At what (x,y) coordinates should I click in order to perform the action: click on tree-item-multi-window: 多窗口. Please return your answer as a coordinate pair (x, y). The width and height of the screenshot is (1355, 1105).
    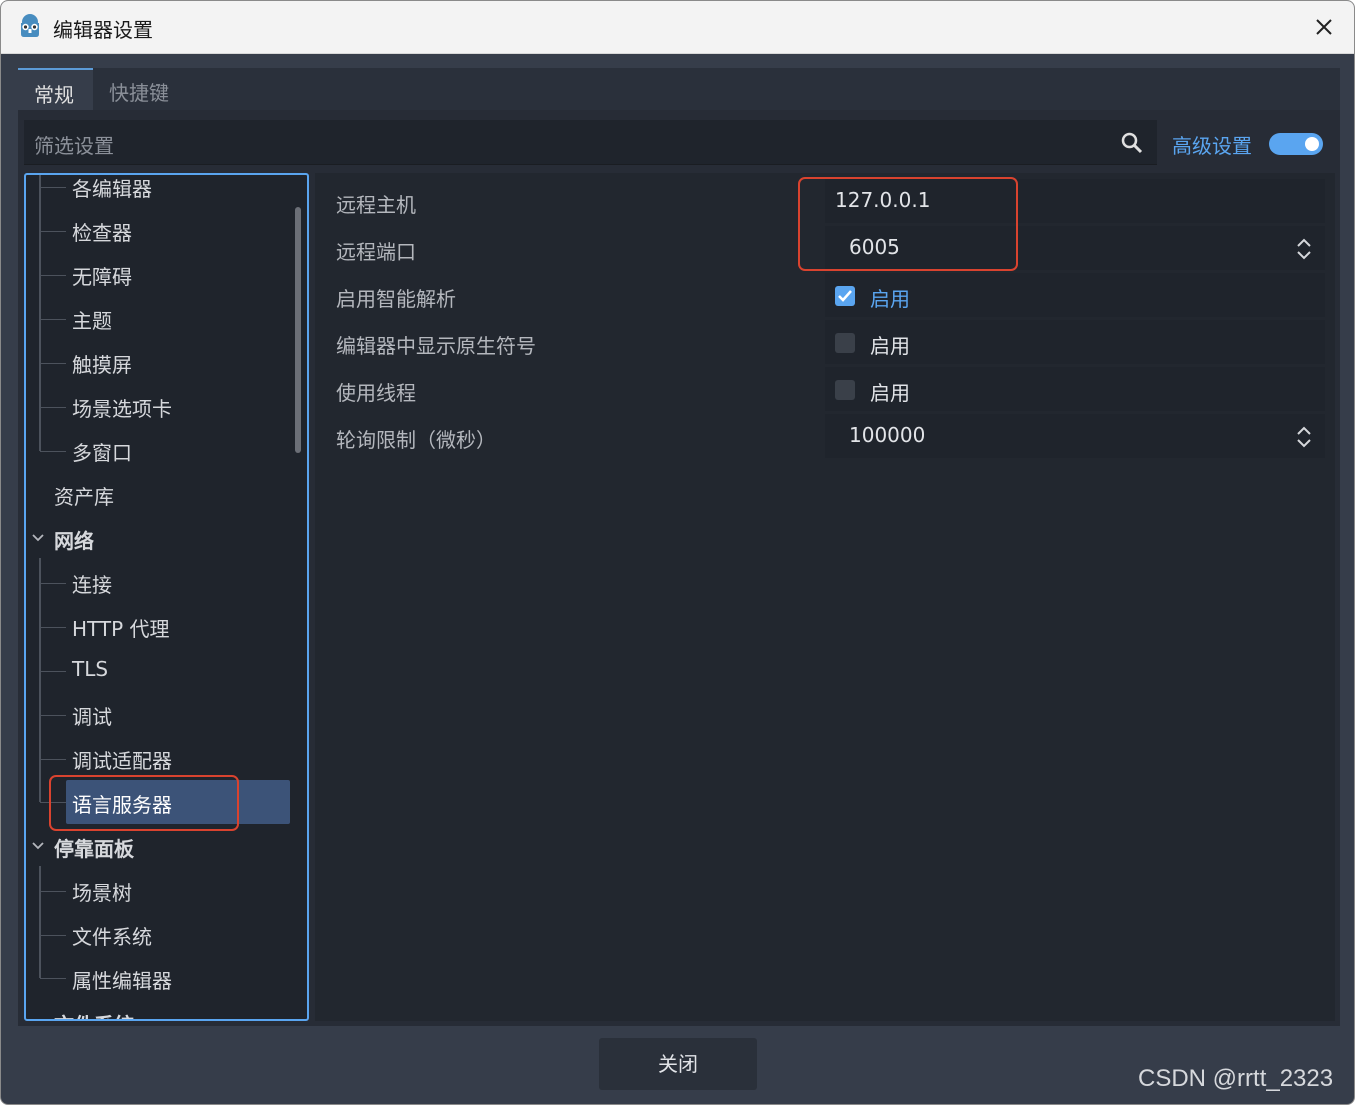
    Looking at the image, I should click on (102, 451).